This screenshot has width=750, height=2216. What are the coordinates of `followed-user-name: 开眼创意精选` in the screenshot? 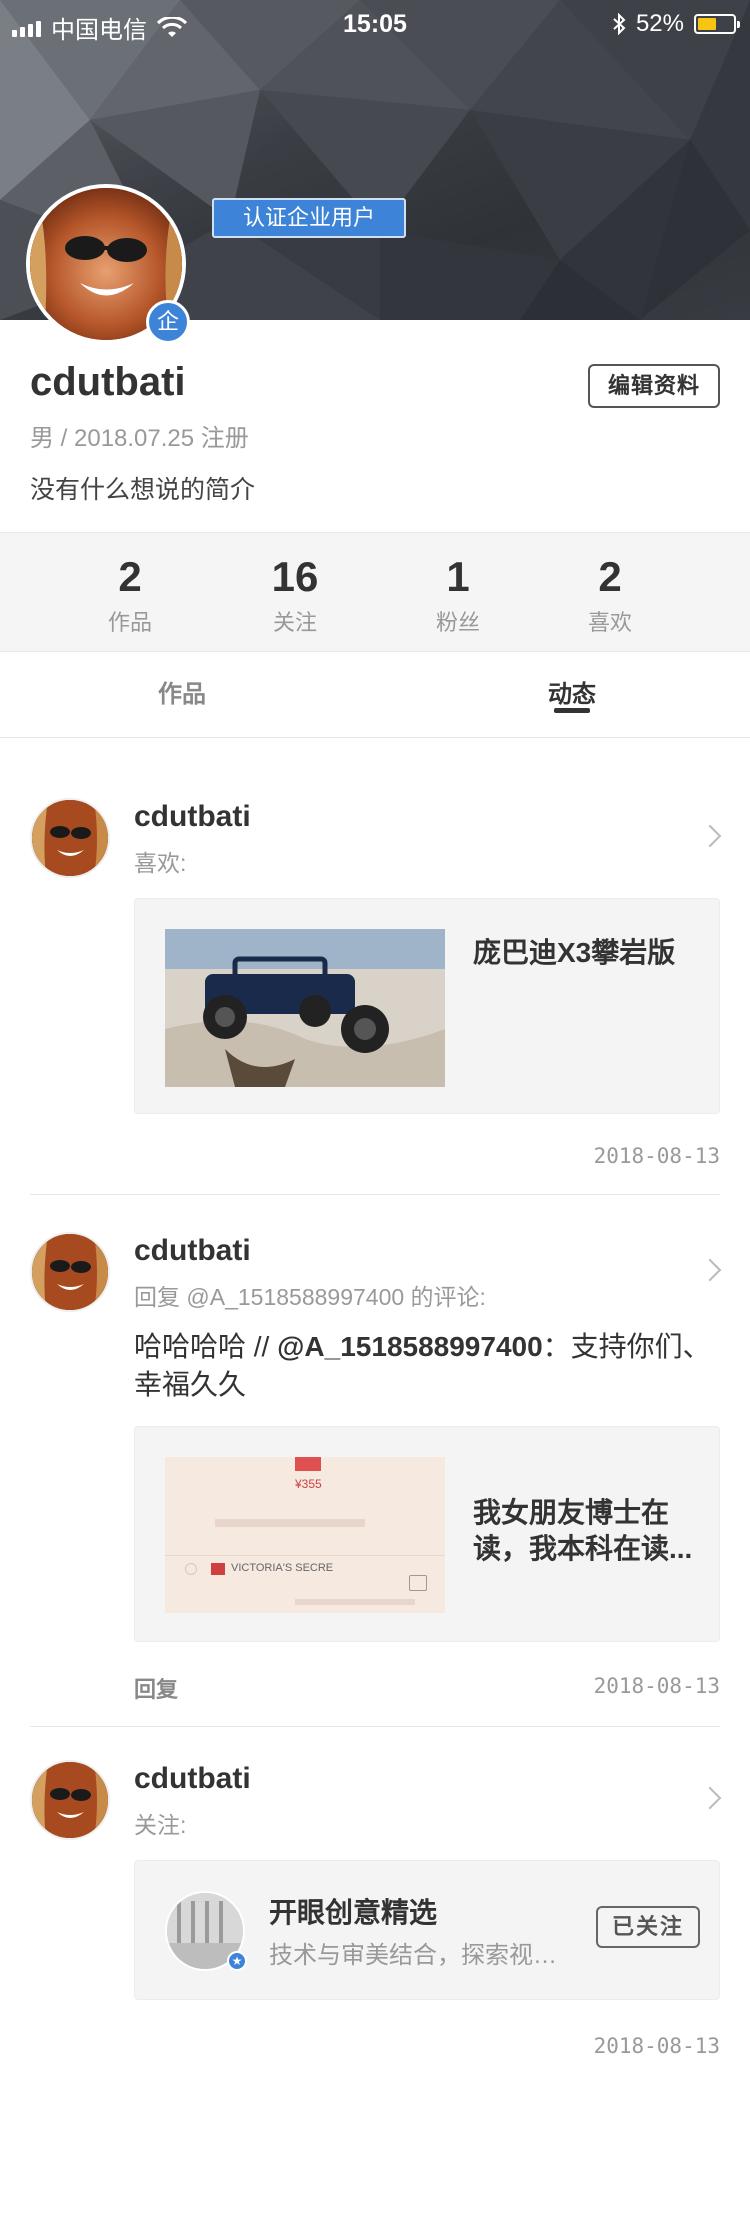 It's located at (353, 1912).